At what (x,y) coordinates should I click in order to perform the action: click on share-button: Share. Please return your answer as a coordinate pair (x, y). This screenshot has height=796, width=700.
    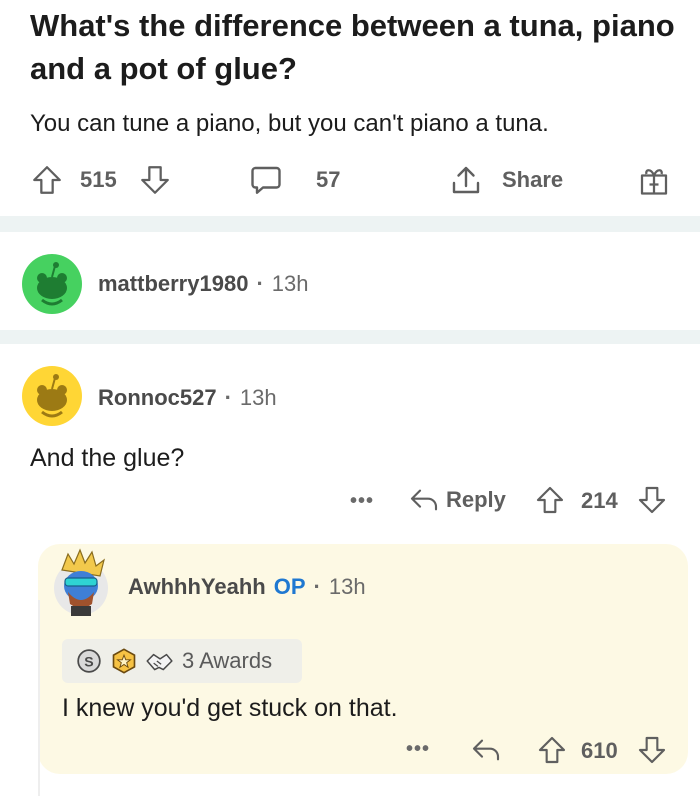
    Looking at the image, I should click on (505, 180).